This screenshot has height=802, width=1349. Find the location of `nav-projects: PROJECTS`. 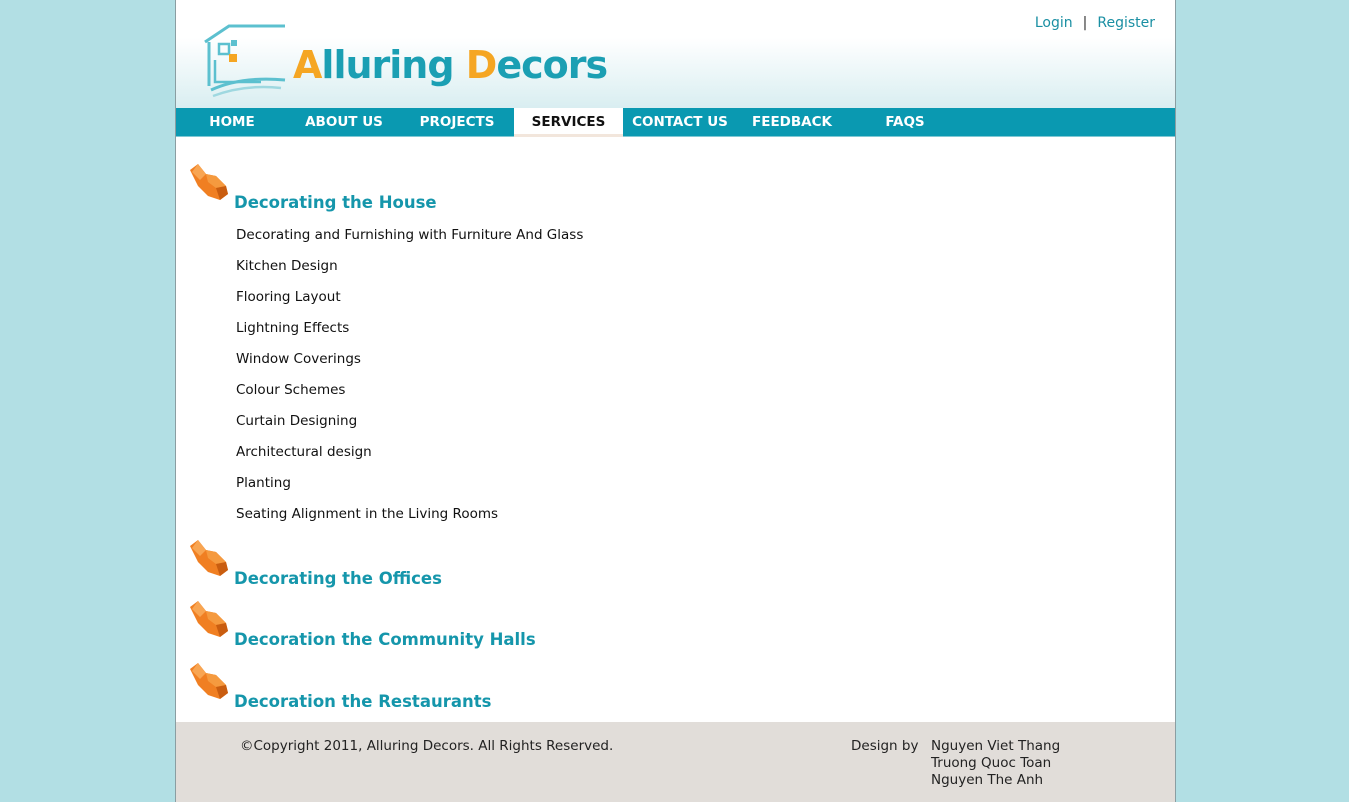

nav-projects: PROJECTS is located at coordinates (457, 122).